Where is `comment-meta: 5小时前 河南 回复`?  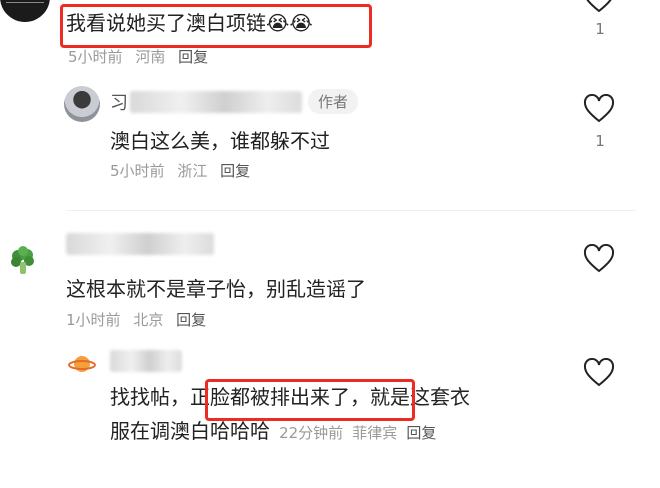
comment-meta: 5小时前 河南 回复 is located at coordinates (142, 56).